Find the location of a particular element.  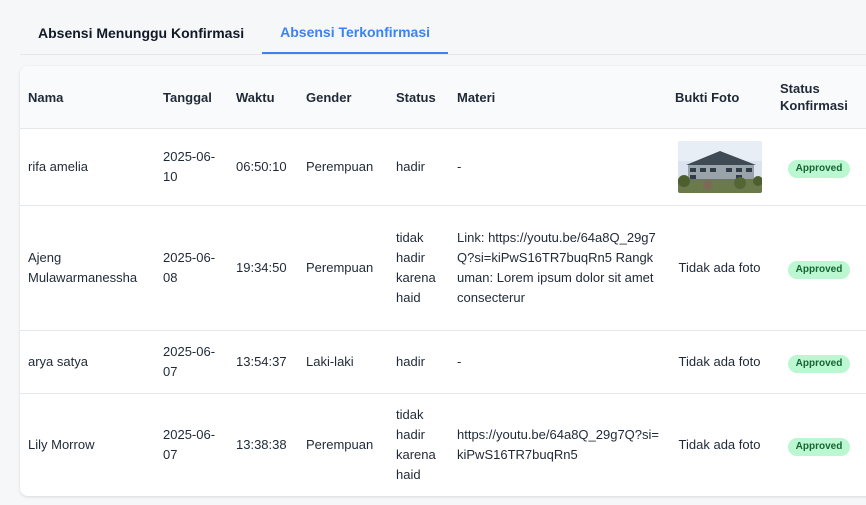

cell-waktu: 19:34:50 is located at coordinates (263, 268).